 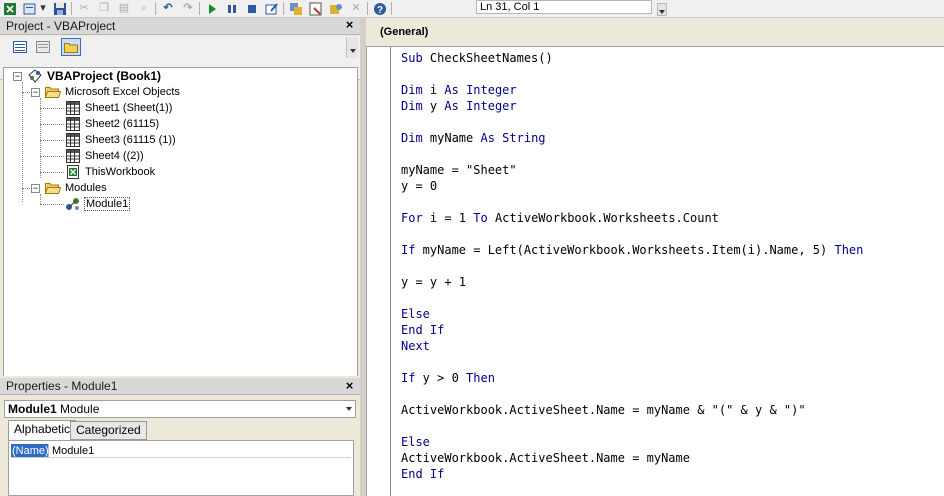 What do you see at coordinates (564, 7) in the screenshot?
I see `cursor-position-indicator: Ln 31, Col 1` at bounding box center [564, 7].